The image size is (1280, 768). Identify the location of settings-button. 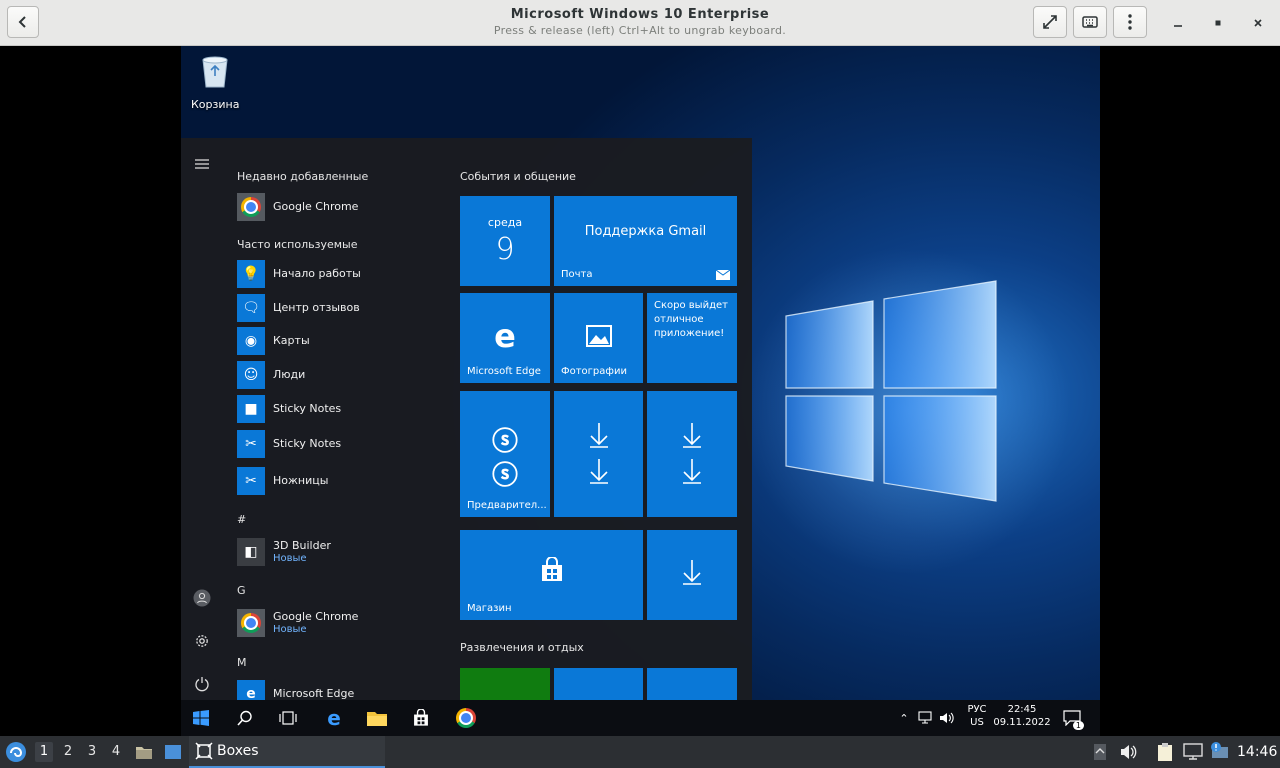
(202, 641).